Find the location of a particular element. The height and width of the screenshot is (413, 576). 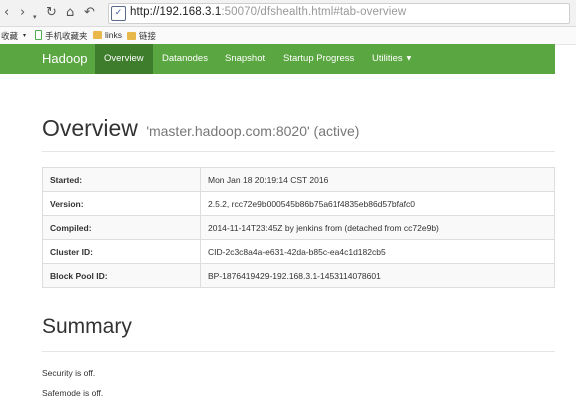

overview-title: Overview is located at coordinates (90, 128).